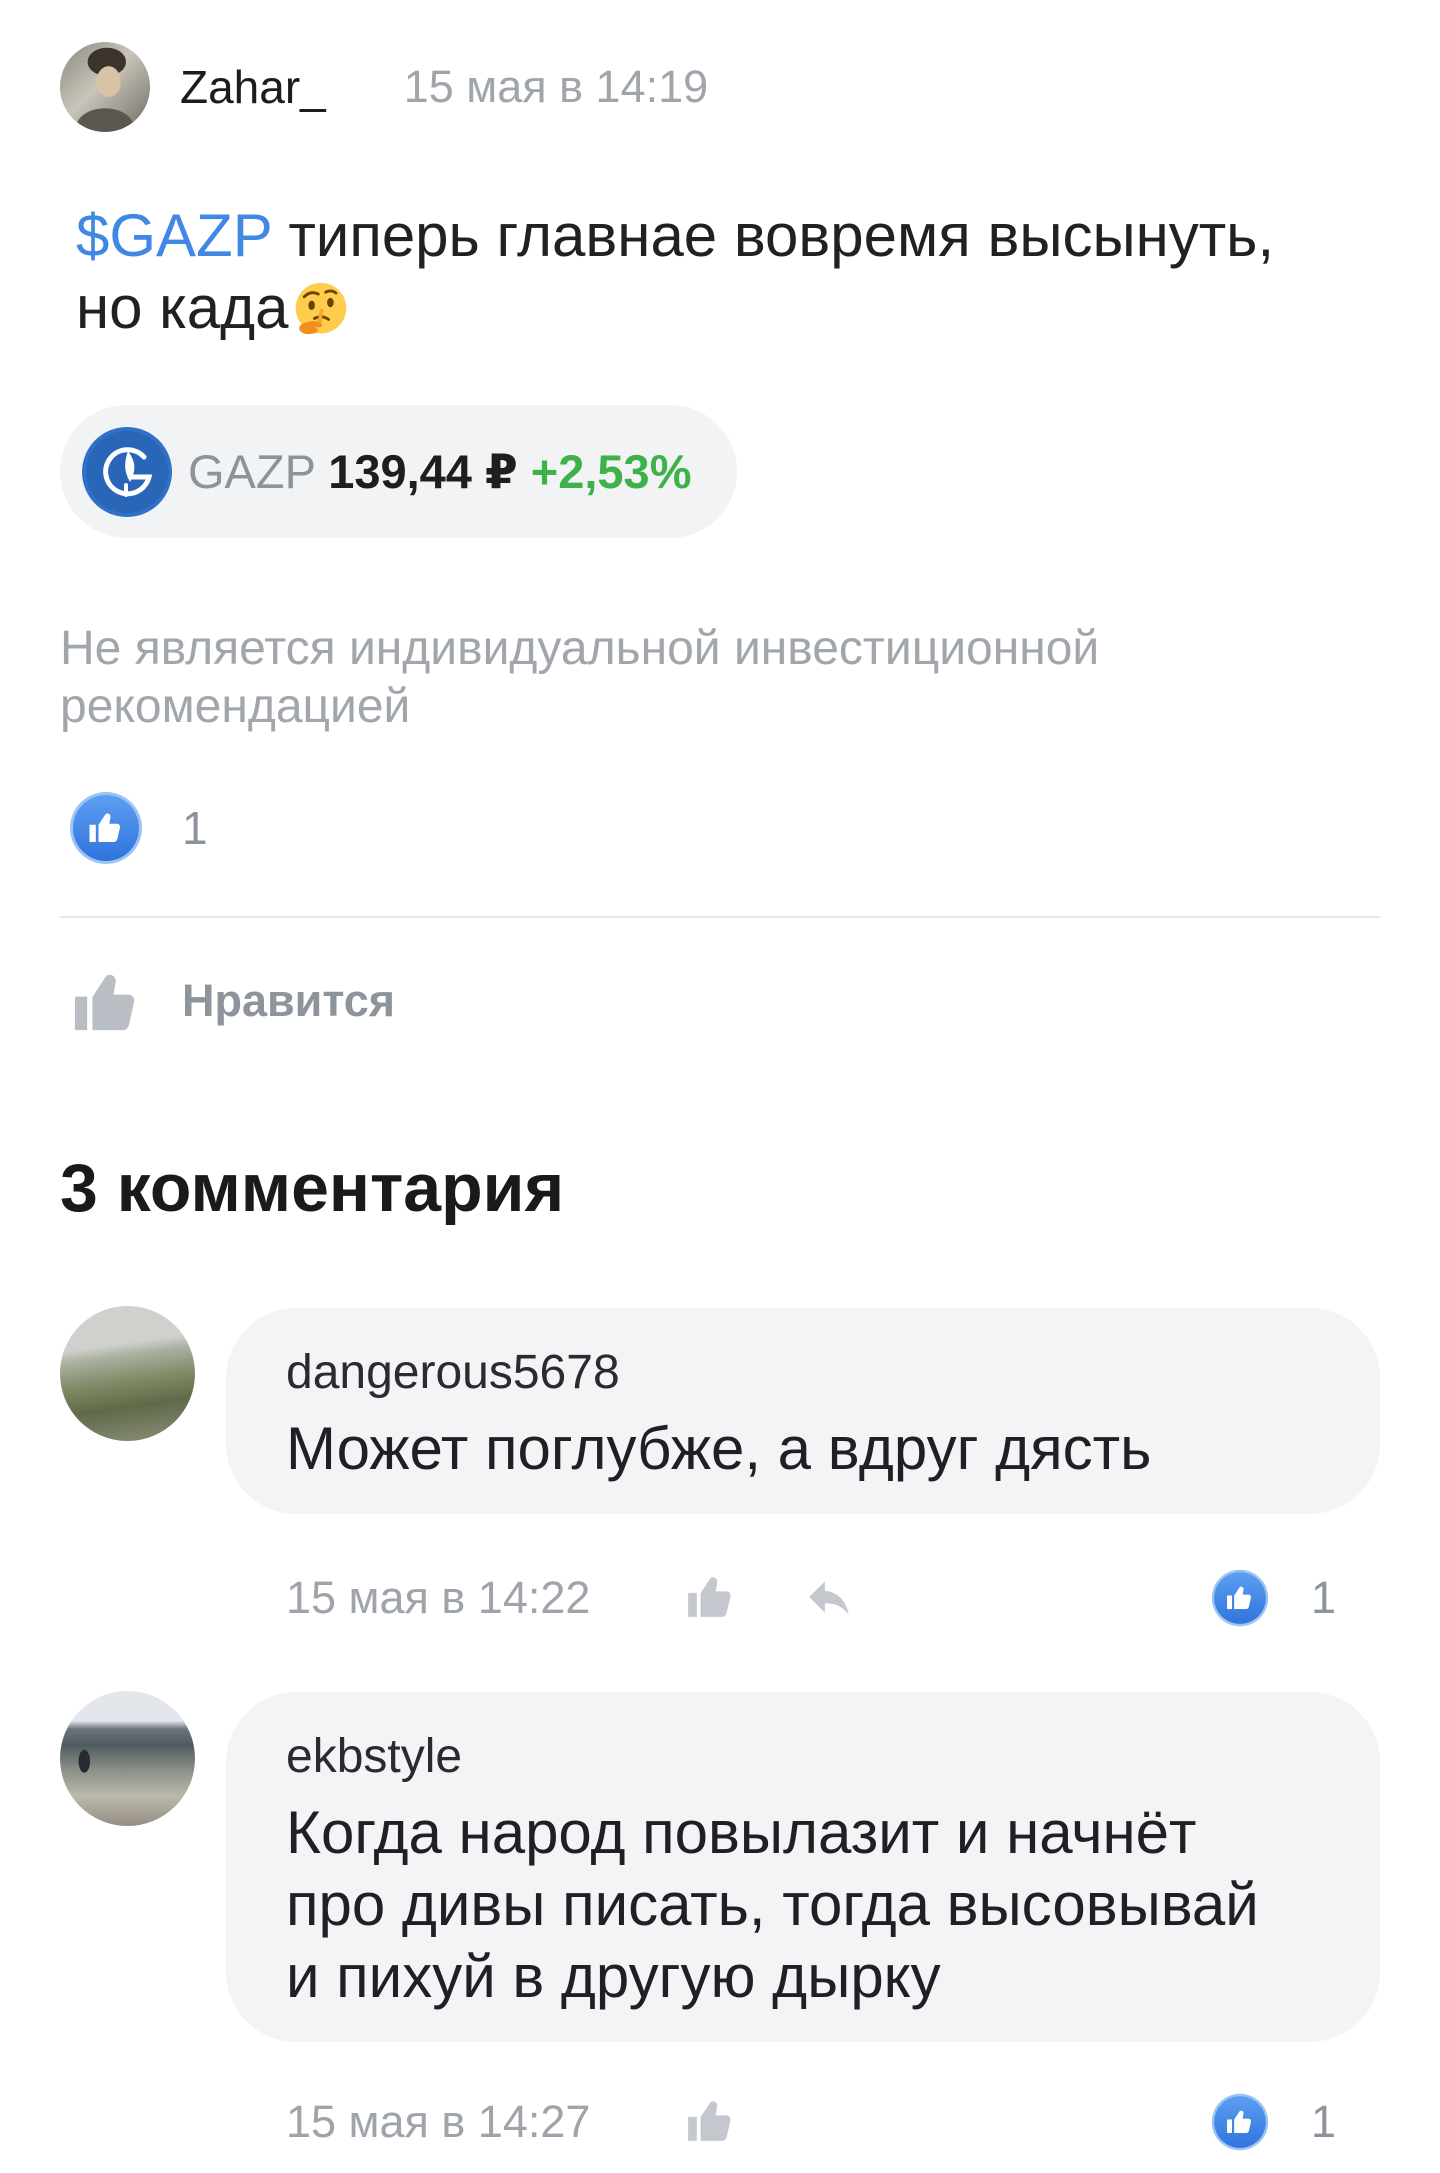 Image resolution: width=1440 pixels, height=2173 pixels. I want to click on like-button: Нравится, so click(233, 1001).